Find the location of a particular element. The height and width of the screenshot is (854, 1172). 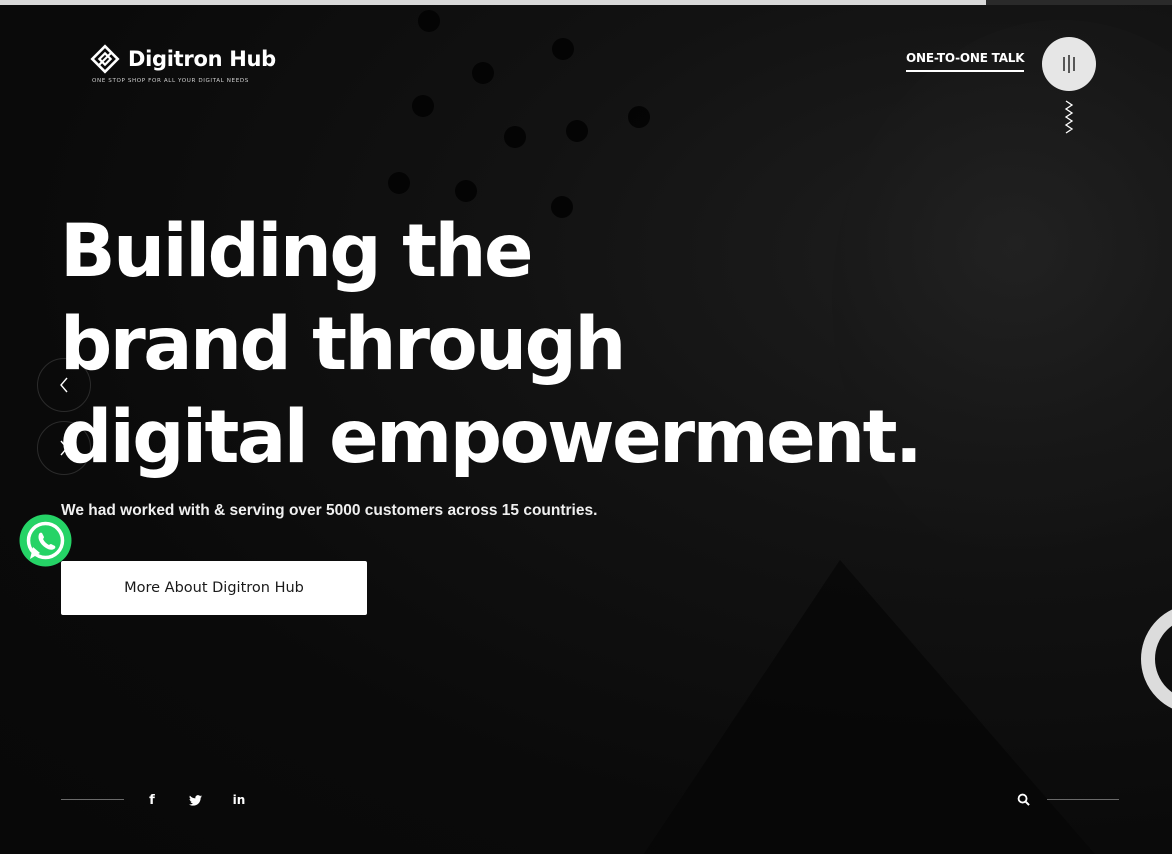

linkedin-icon: in is located at coordinates (239, 800).